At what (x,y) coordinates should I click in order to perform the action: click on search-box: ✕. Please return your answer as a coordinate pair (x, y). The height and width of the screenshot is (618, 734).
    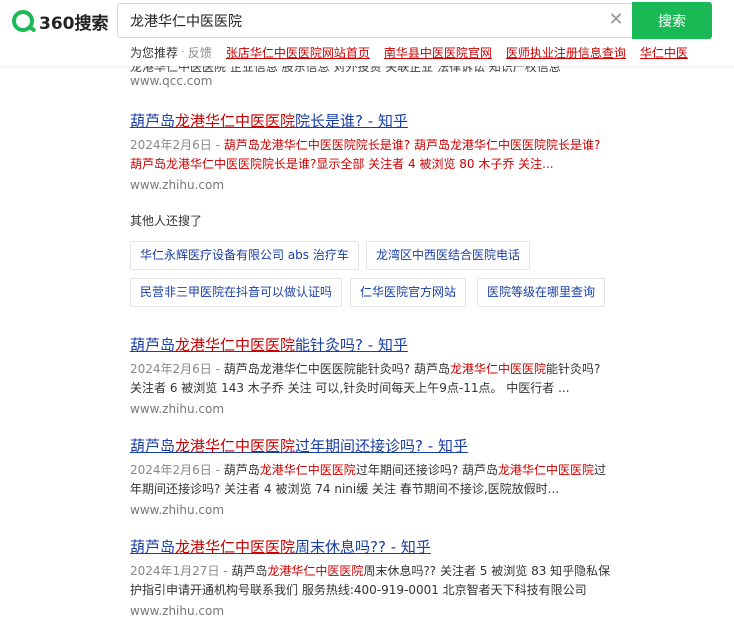
    Looking at the image, I should click on (375, 20).